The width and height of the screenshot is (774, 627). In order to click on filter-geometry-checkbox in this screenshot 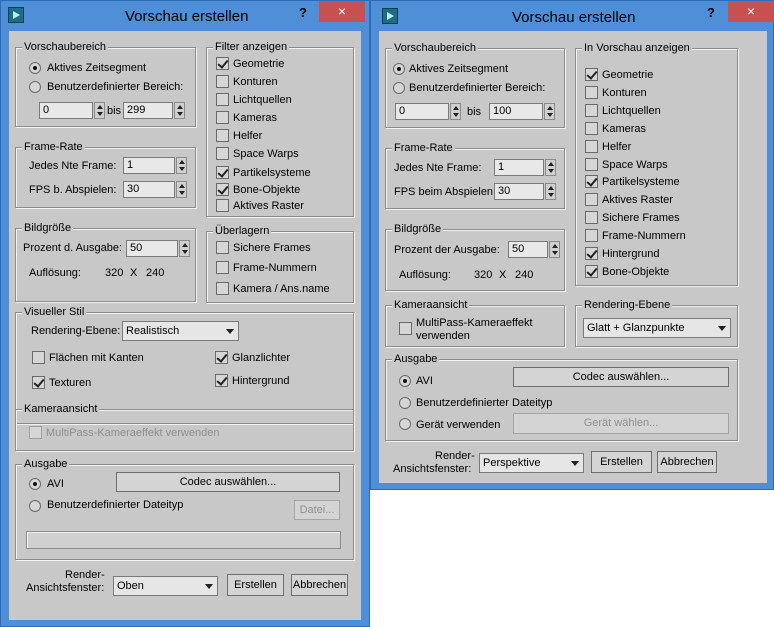, I will do `click(222, 63)`.